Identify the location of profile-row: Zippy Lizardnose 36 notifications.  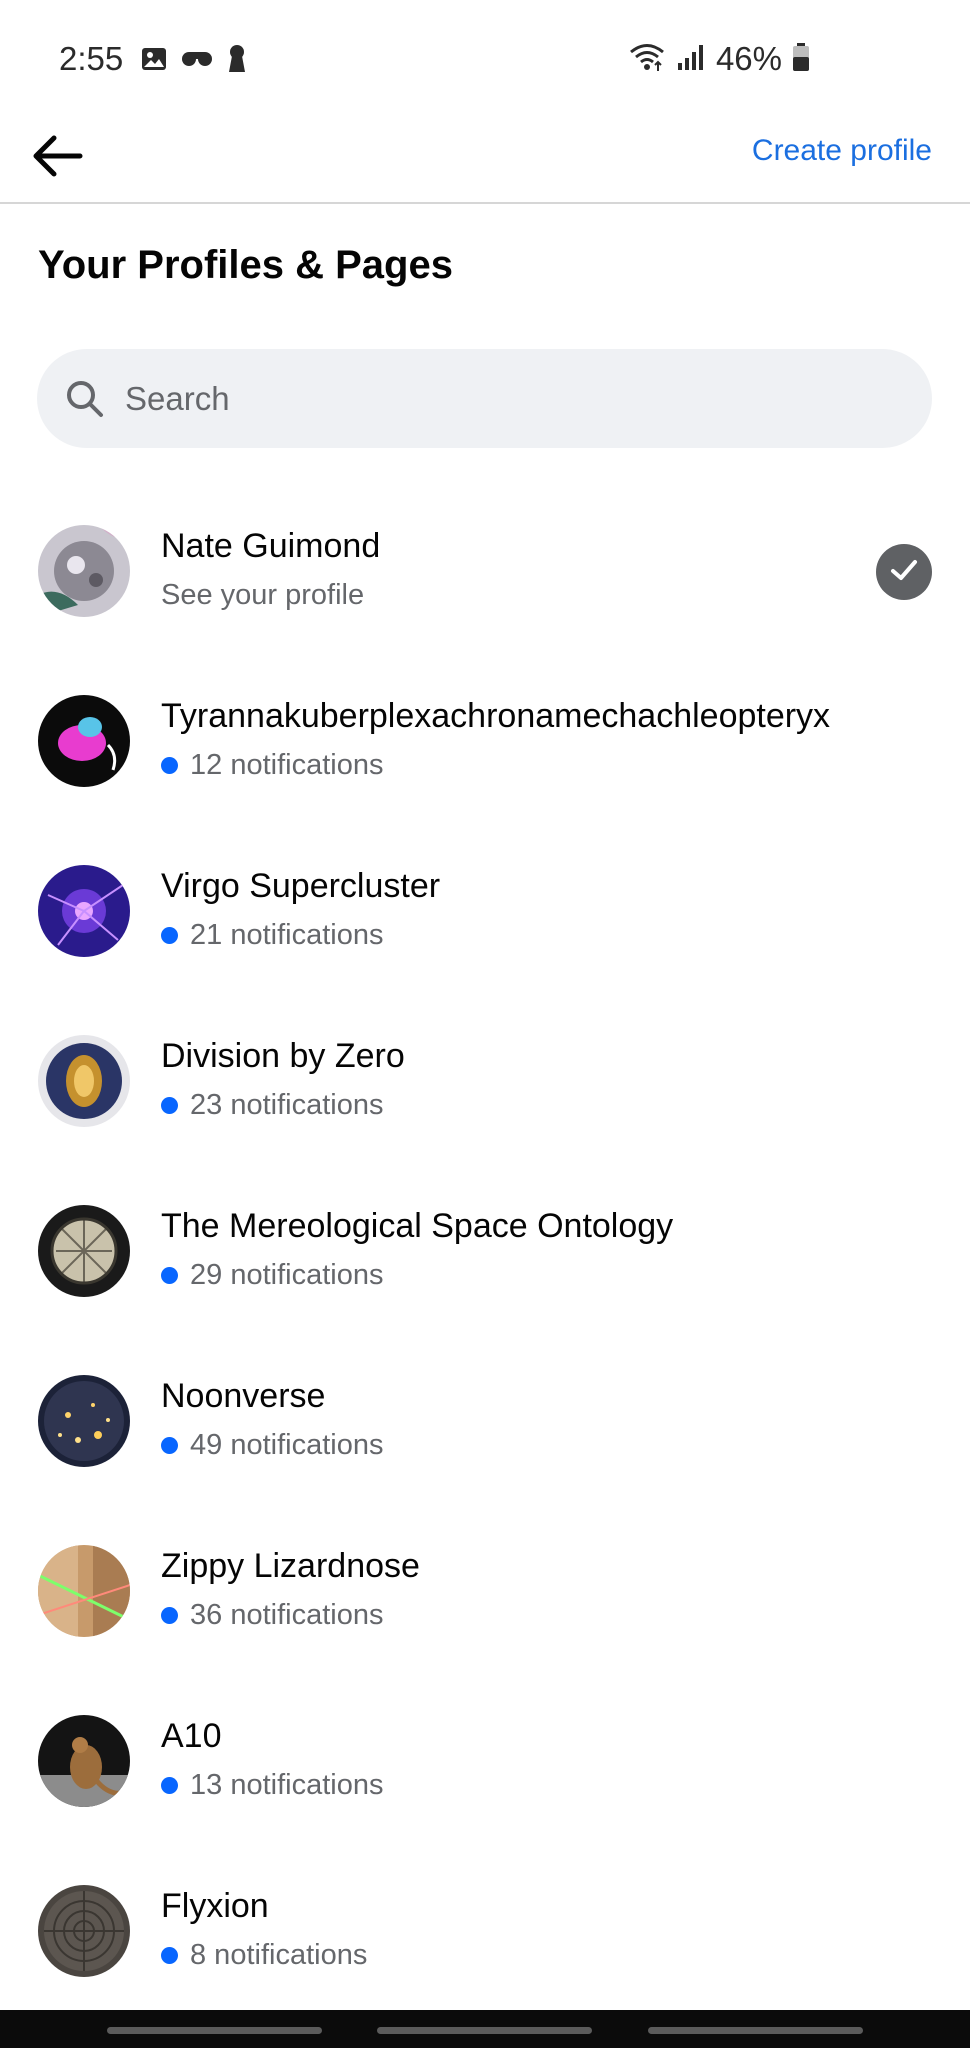
(485, 1606).